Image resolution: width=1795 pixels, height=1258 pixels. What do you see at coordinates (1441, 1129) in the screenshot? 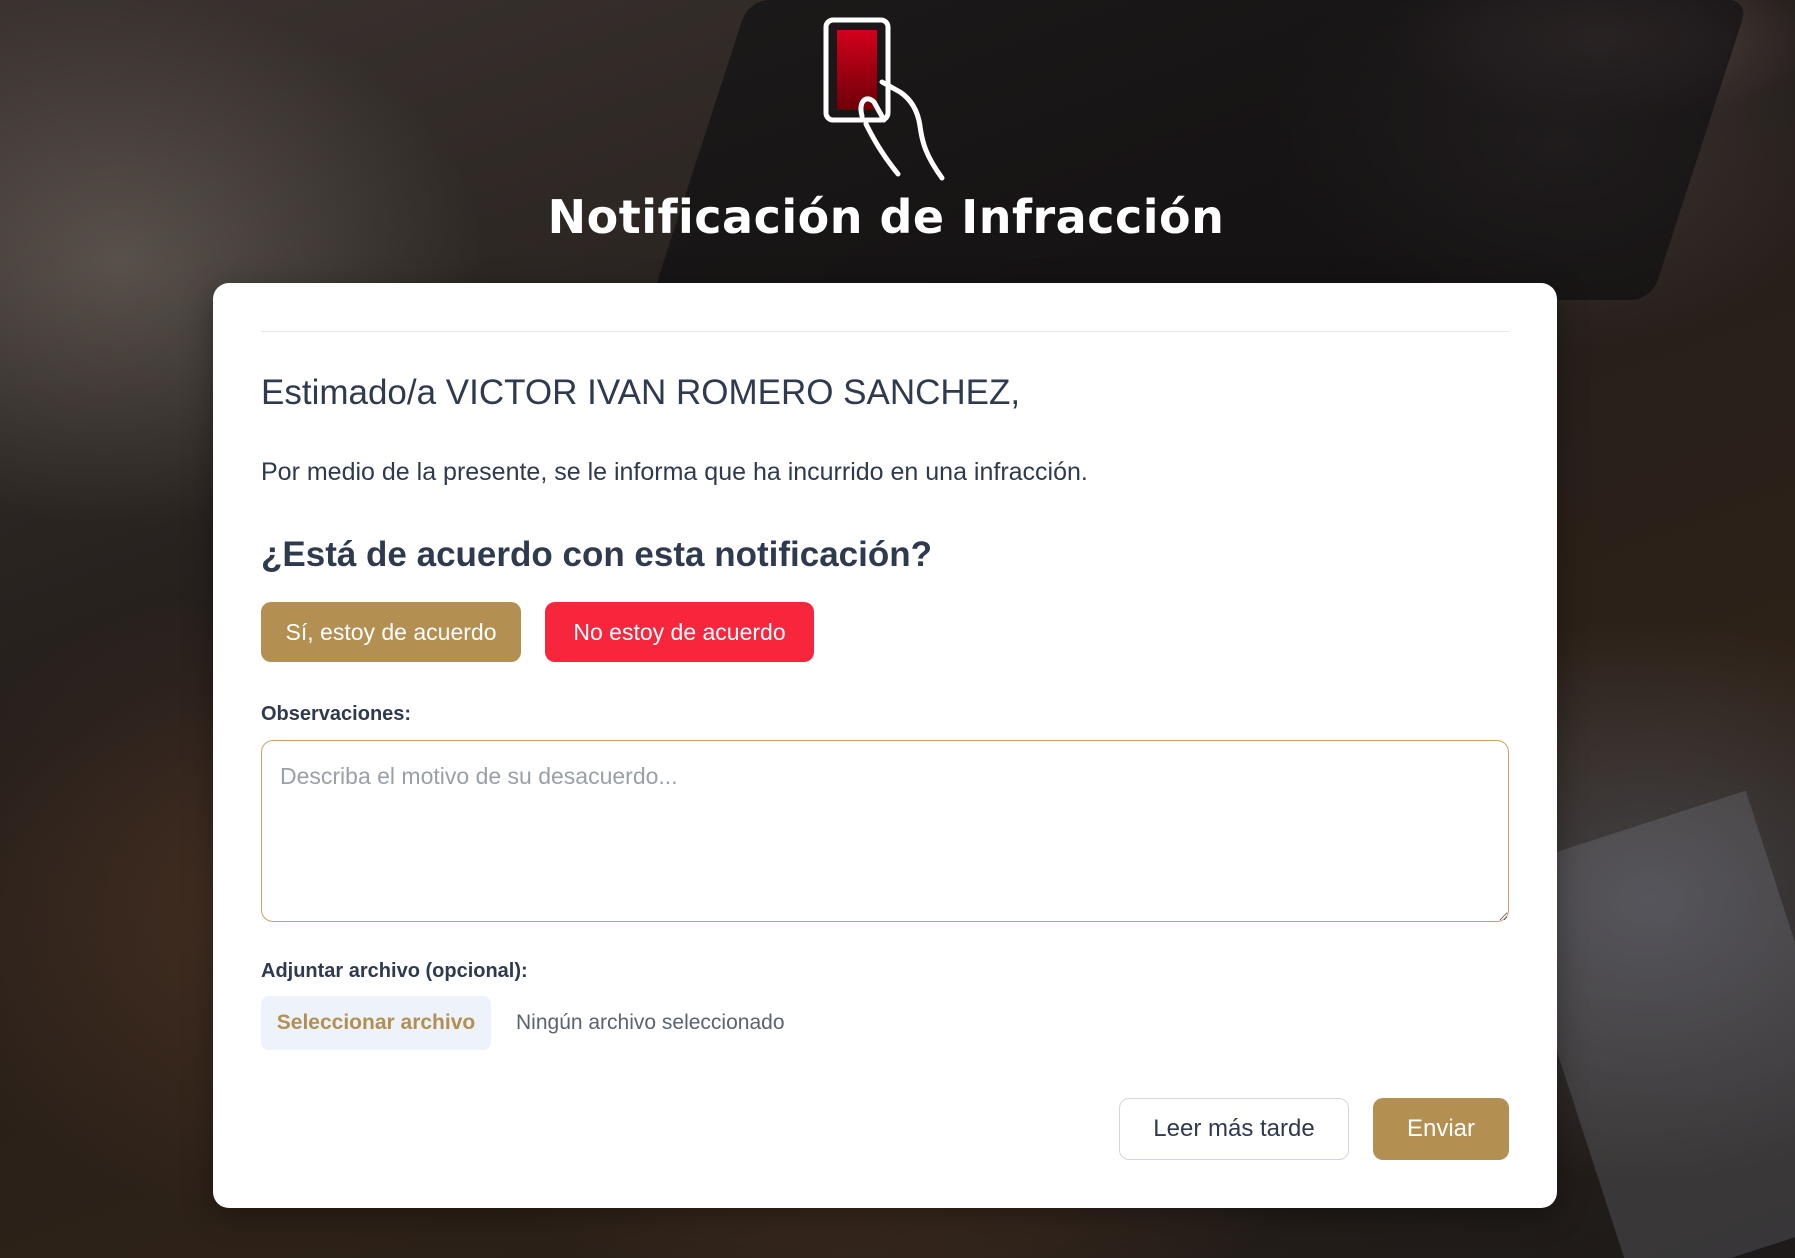
I see `send-button: Enviar` at bounding box center [1441, 1129].